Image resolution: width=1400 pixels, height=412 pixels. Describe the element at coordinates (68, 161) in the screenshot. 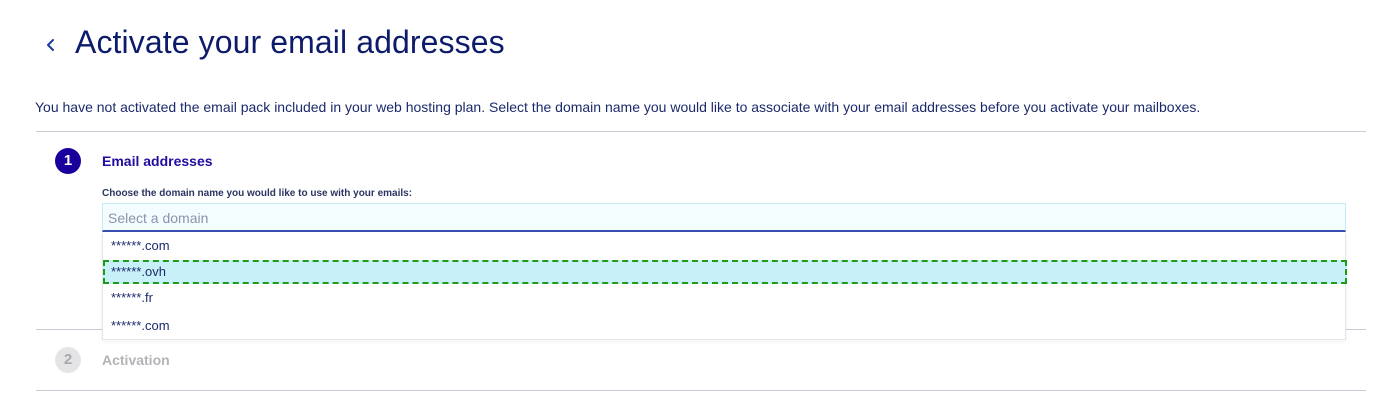

I see `step-1-badge: 1` at that location.